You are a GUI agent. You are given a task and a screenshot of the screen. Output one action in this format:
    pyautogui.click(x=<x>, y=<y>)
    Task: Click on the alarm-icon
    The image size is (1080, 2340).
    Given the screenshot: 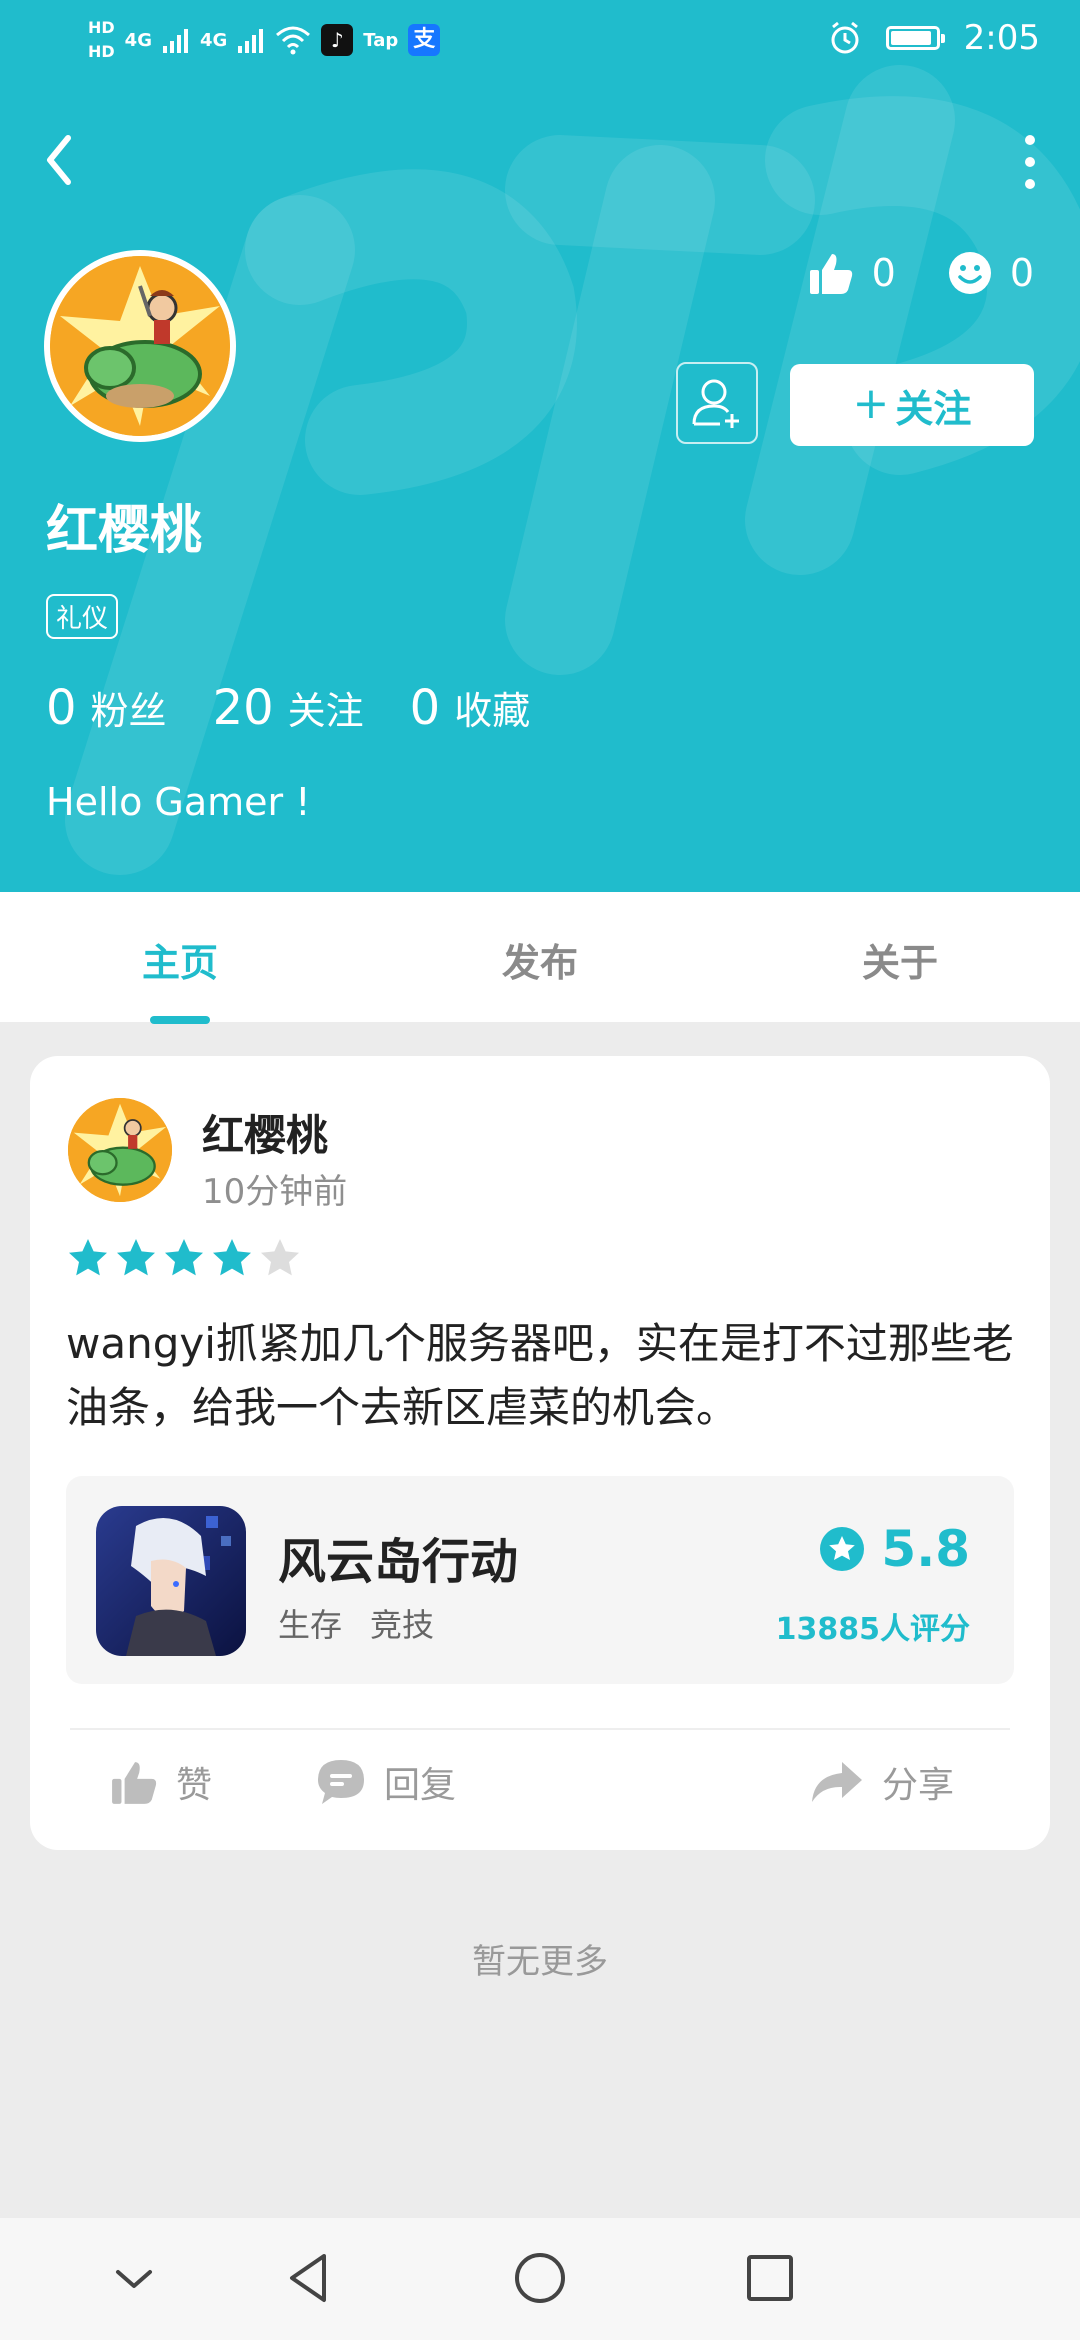 What is the action you would take?
    pyautogui.click(x=845, y=37)
    